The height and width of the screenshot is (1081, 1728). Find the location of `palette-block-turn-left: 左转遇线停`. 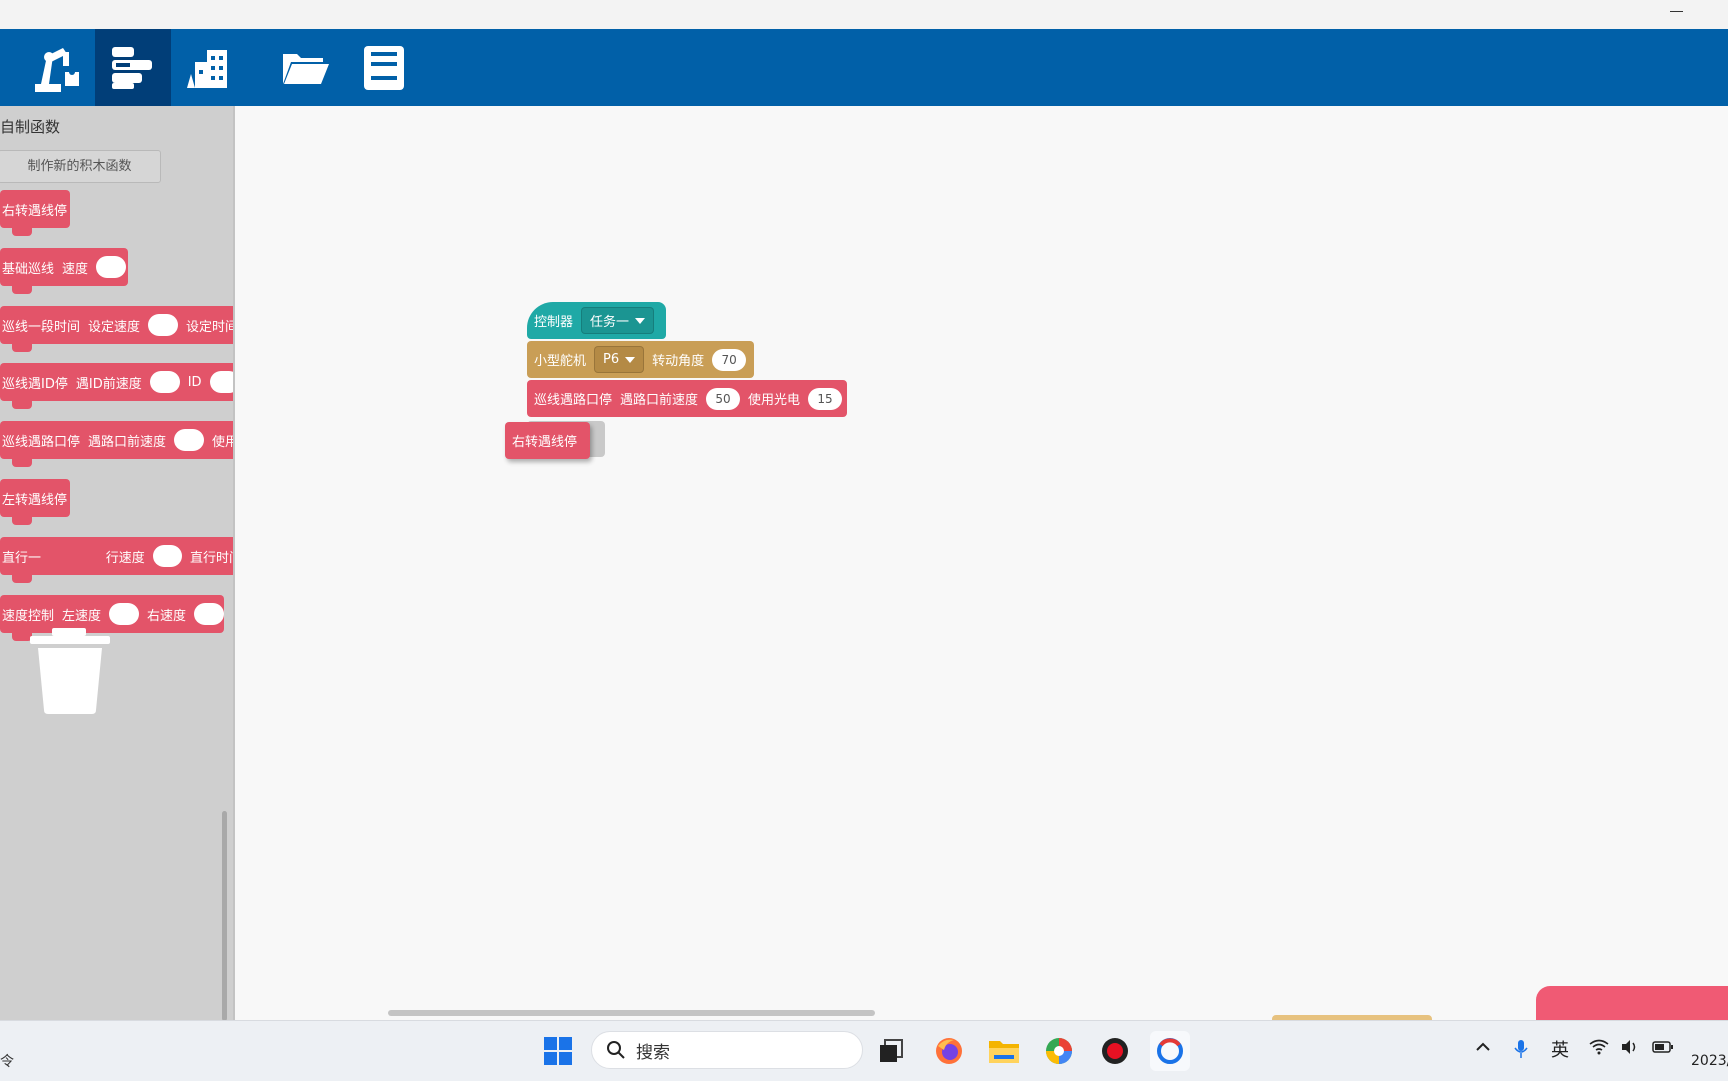

palette-block-turn-left: 左转遇线停 is located at coordinates (35, 502).